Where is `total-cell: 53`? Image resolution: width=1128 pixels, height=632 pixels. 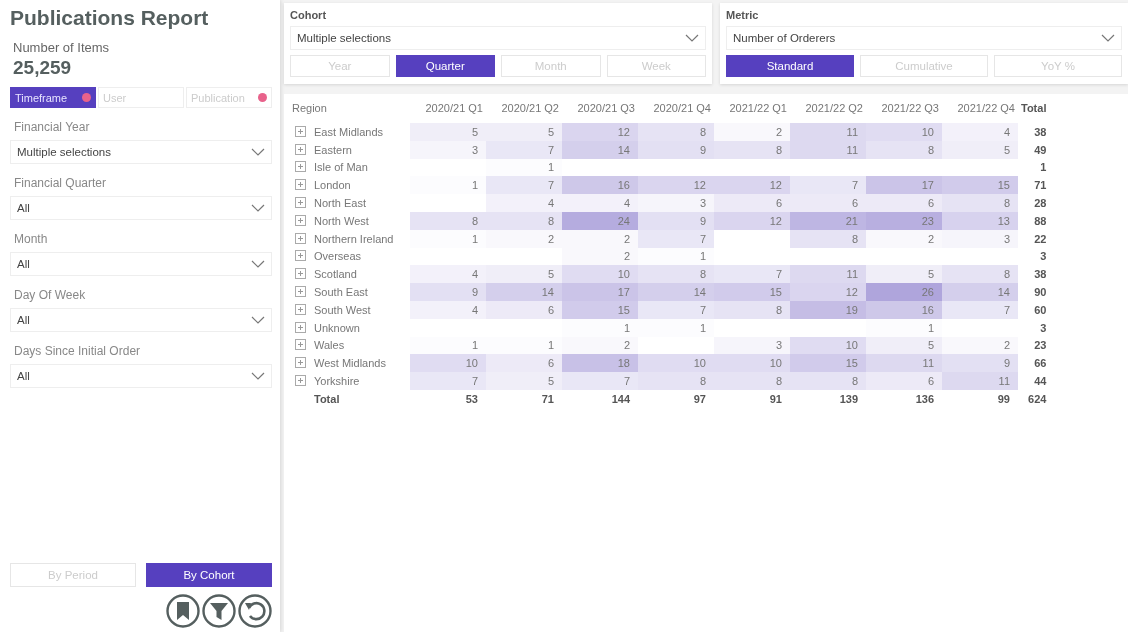
total-cell: 53 is located at coordinates (448, 398).